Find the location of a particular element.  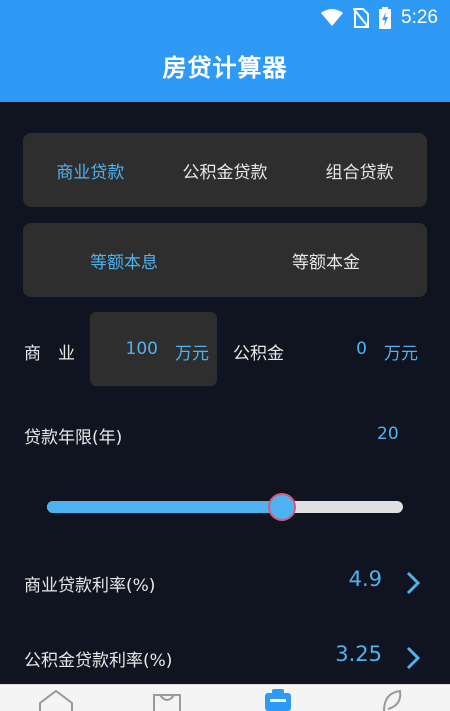

commercial-amount-value: 100 is located at coordinates (142, 349).